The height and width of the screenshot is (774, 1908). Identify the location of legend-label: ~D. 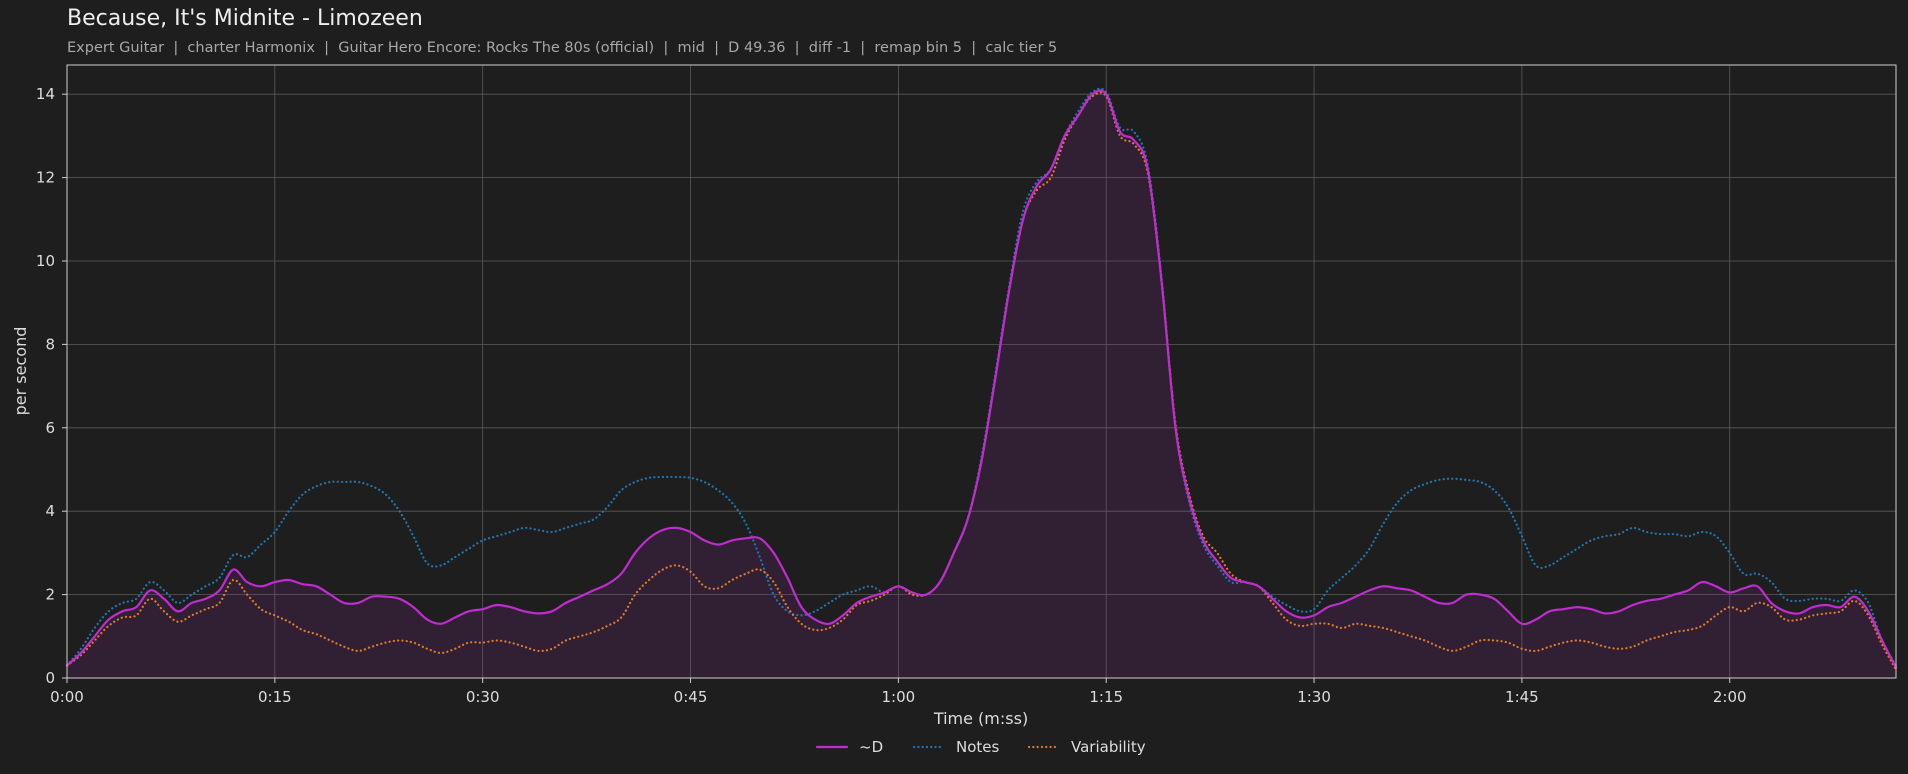
(871, 747).